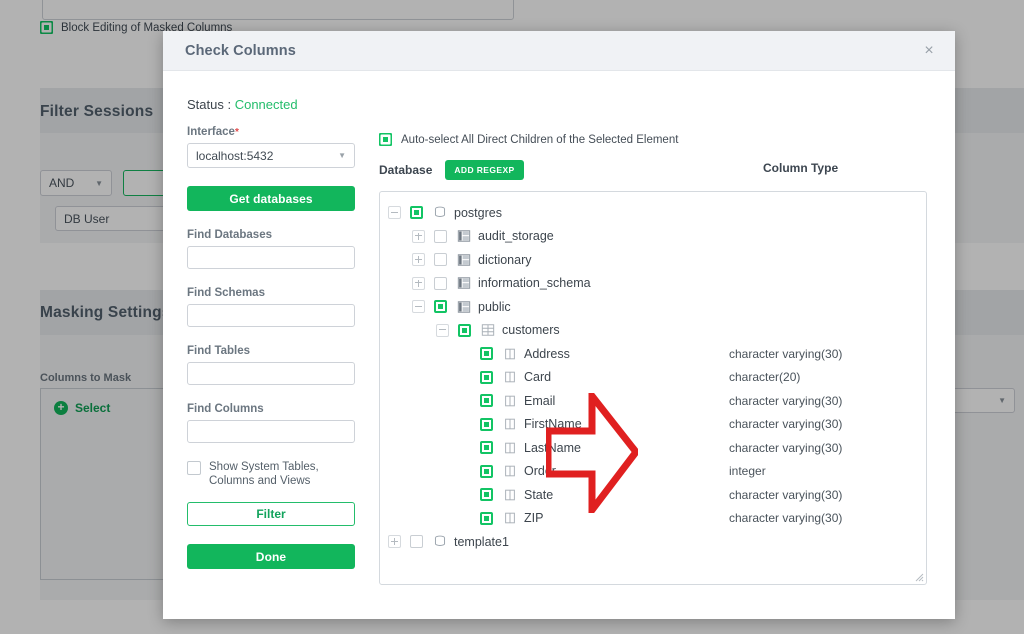  I want to click on tree-row: Order integer, so click(653, 472).